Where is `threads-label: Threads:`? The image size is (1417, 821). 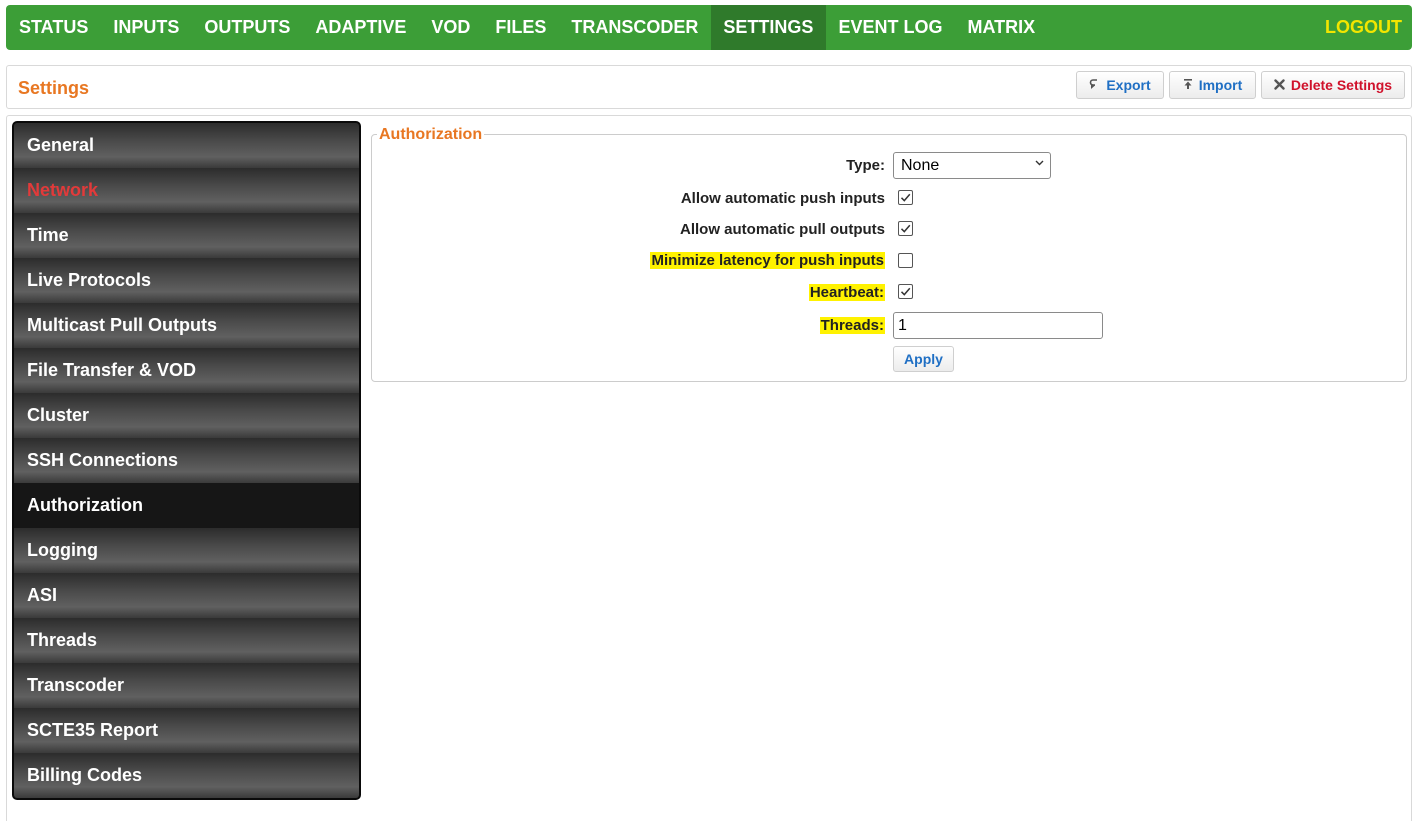 threads-label: Threads: is located at coordinates (852, 325).